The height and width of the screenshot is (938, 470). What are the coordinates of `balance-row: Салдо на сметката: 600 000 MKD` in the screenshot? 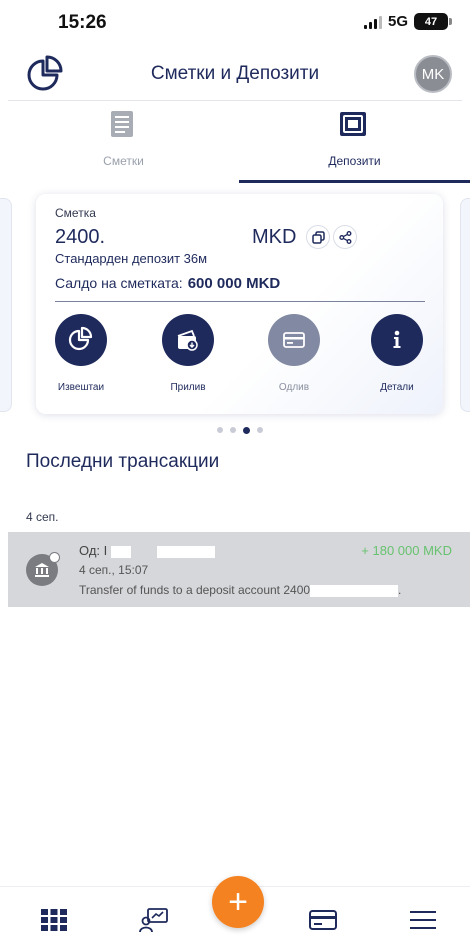 It's located at (167, 283).